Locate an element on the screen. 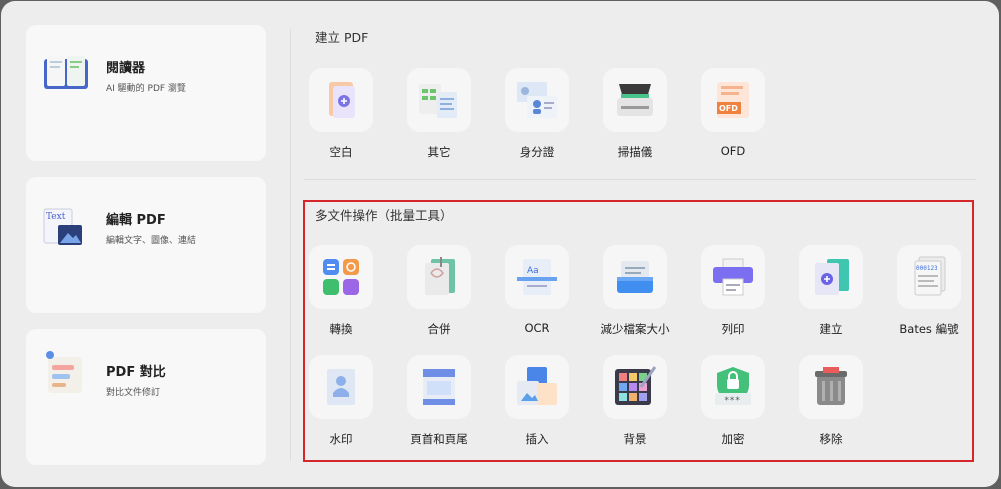 The image size is (1001, 489). batch-bates-button: 000123 Bates 編號 is located at coordinates (929, 291).